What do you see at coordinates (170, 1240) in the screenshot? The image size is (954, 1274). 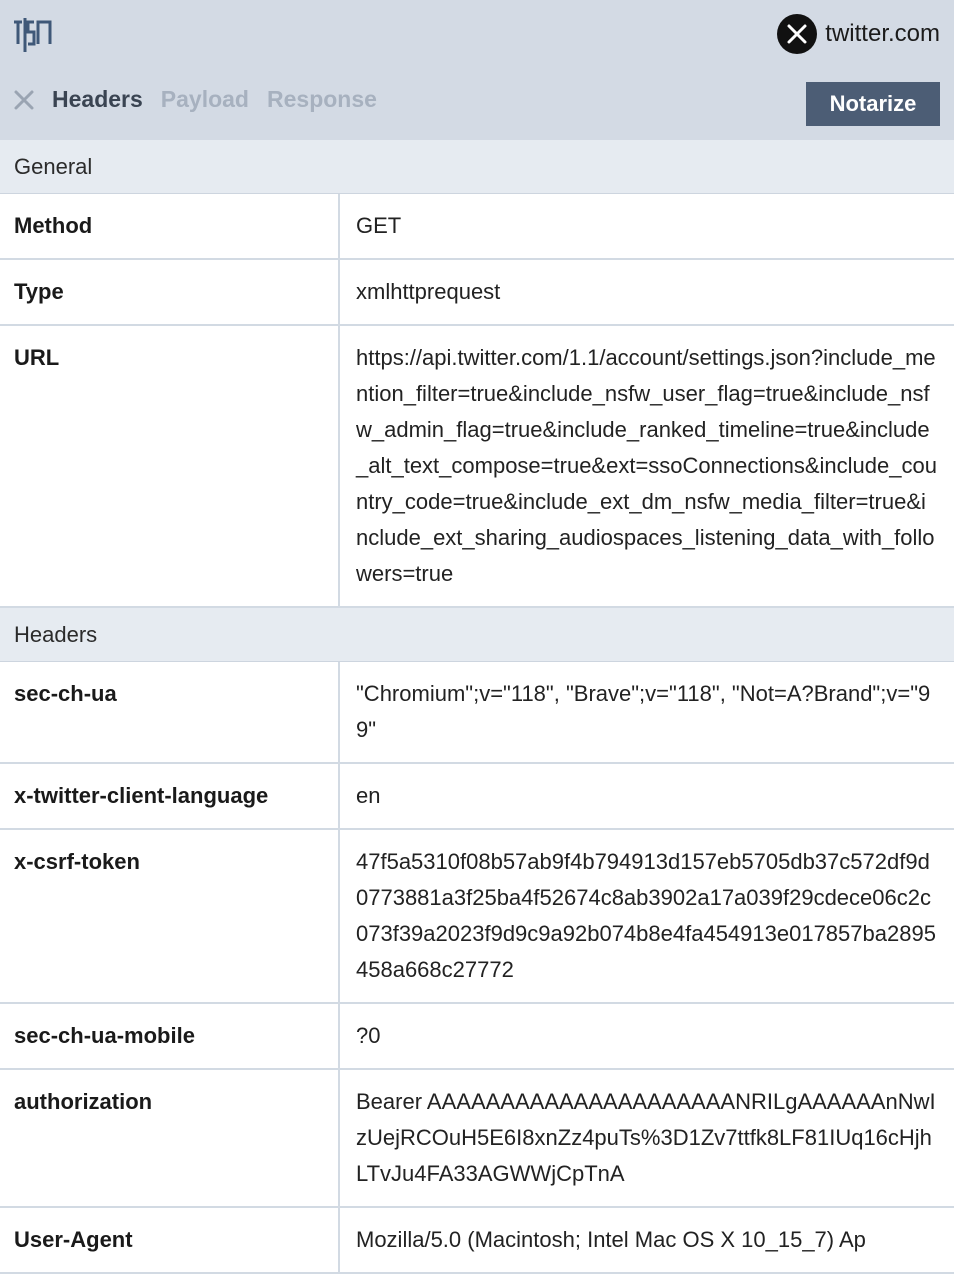 I see `row-key: User-Agent` at bounding box center [170, 1240].